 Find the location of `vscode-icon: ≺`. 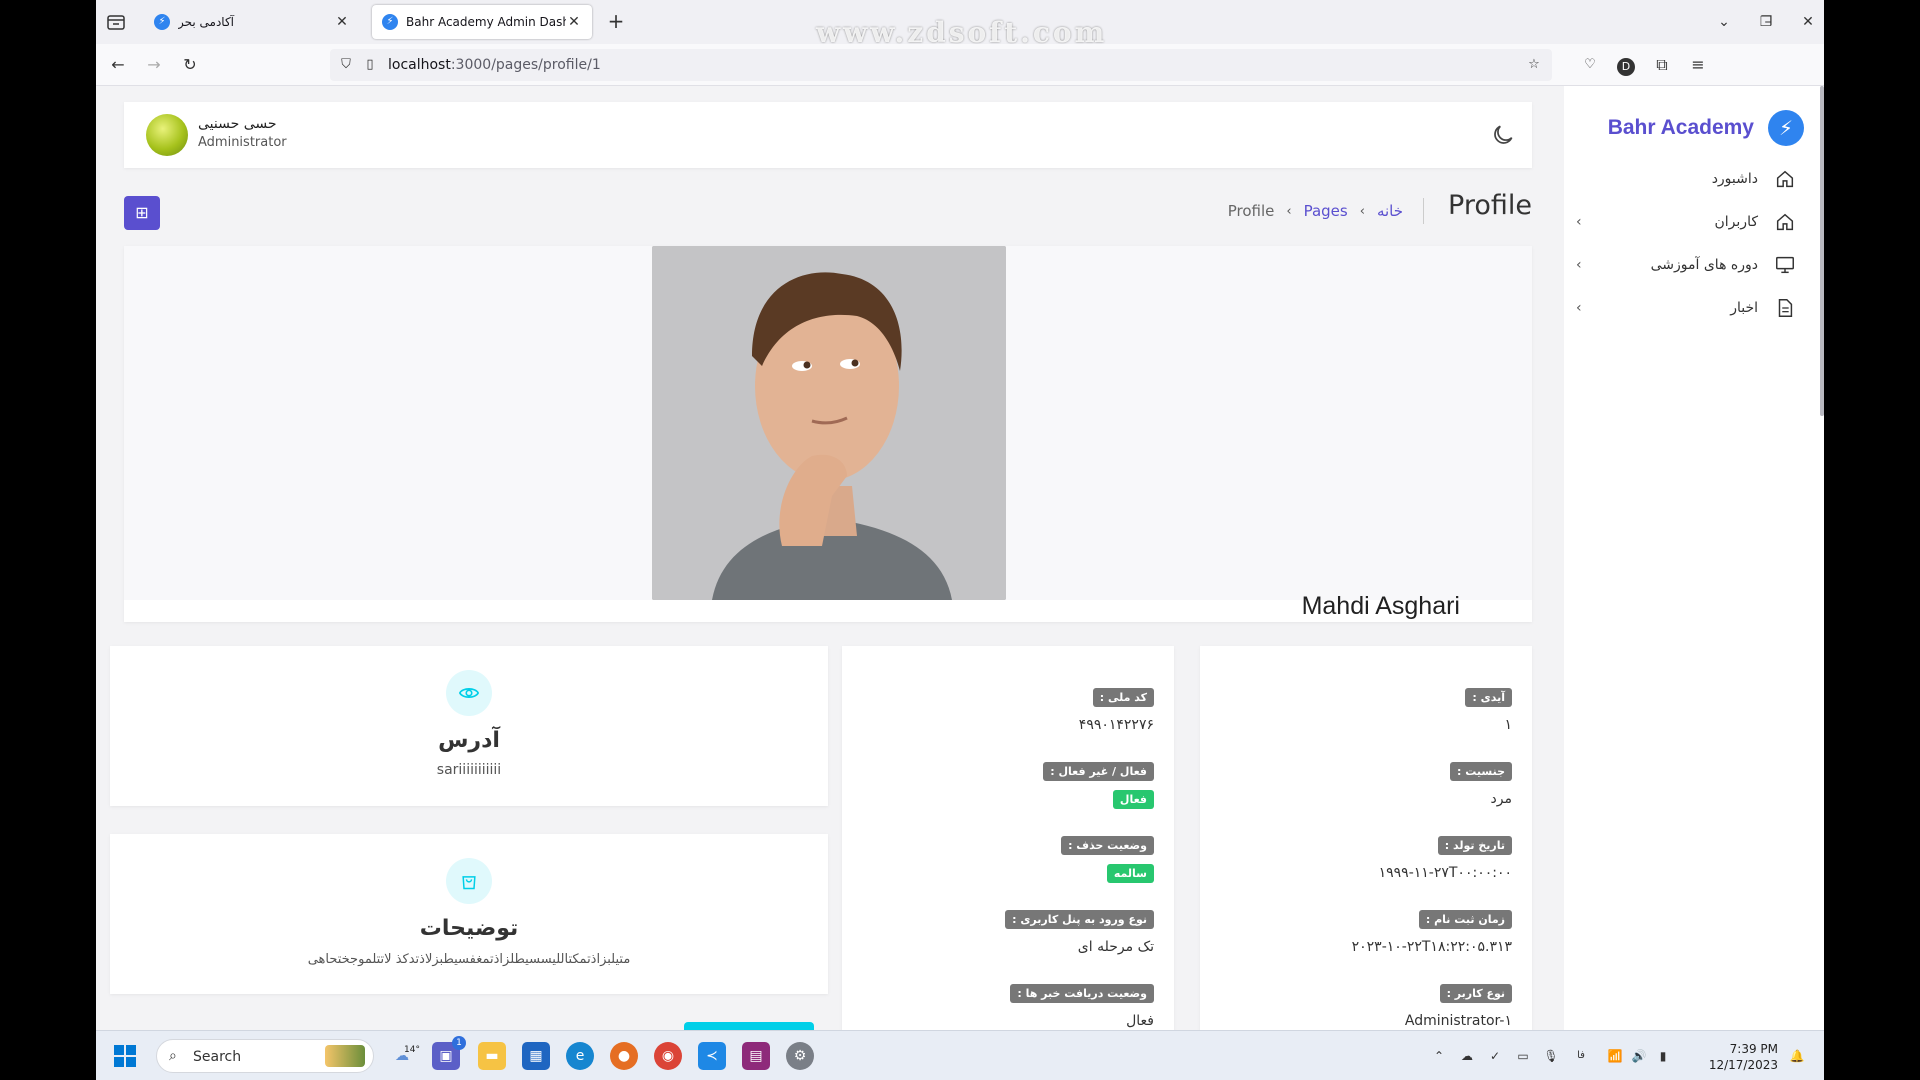

vscode-icon: ≺ is located at coordinates (712, 1056).